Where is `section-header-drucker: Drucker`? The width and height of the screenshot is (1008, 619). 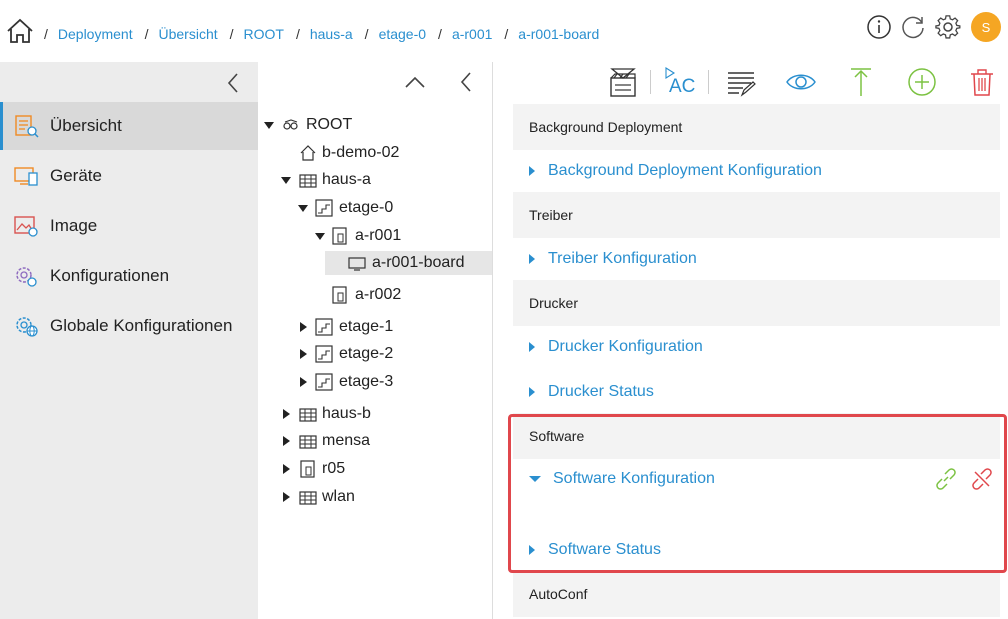 section-header-drucker: Drucker is located at coordinates (756, 303).